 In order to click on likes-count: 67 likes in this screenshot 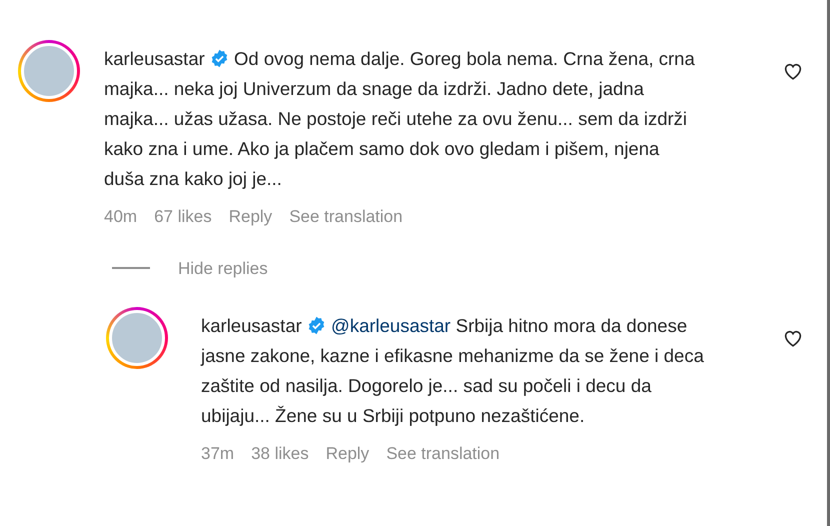, I will do `click(183, 217)`.